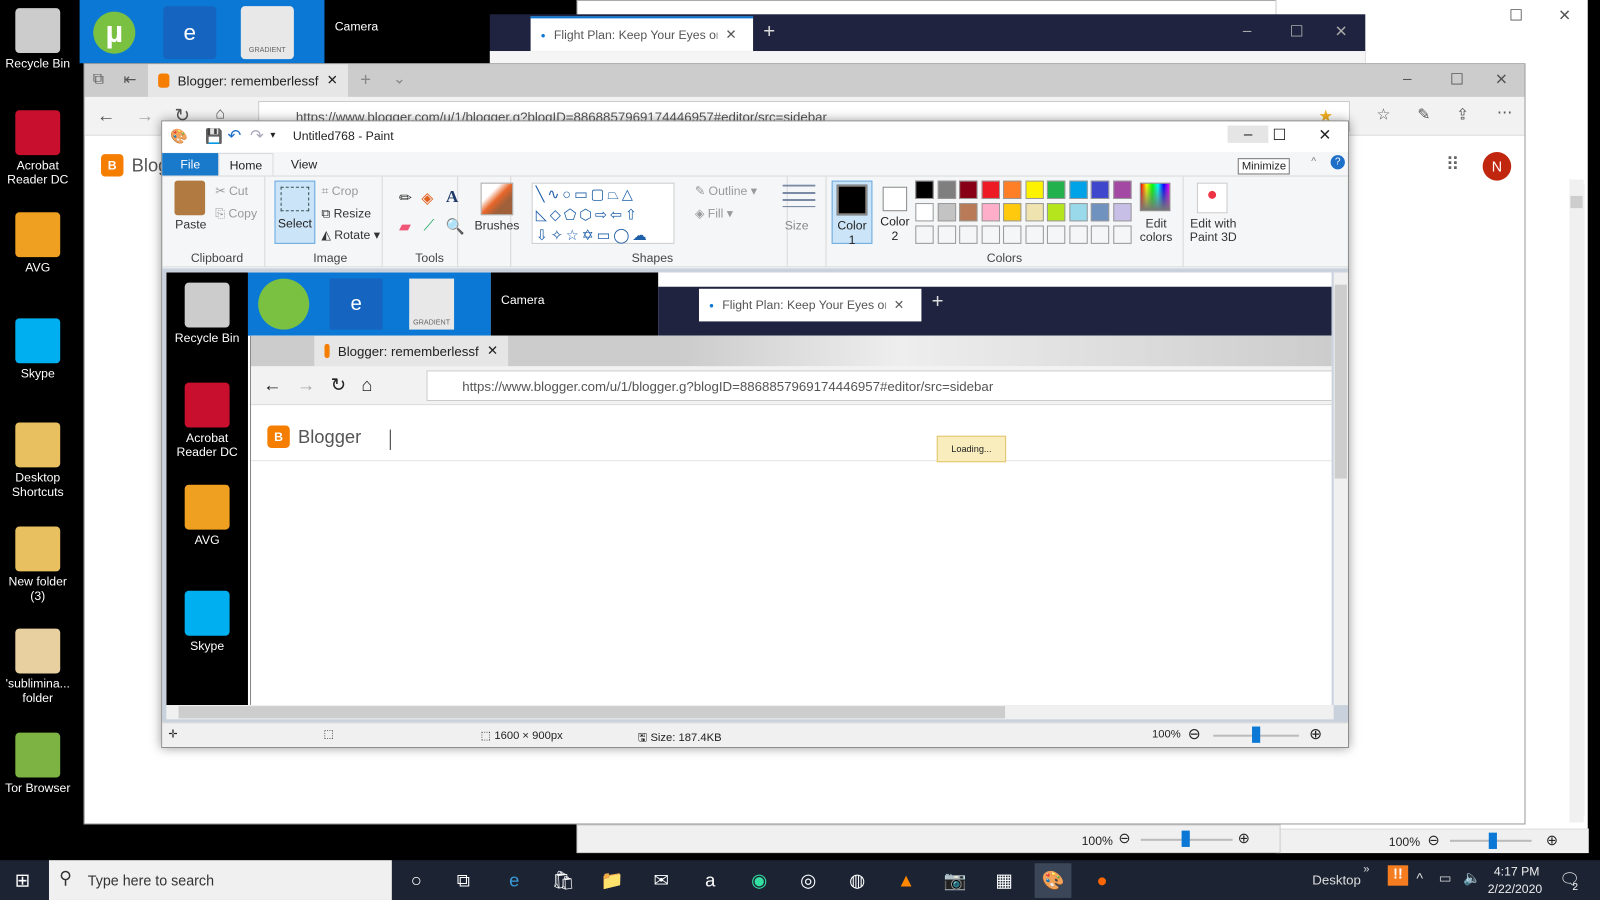 This screenshot has height=900, width=1600. Describe the element at coordinates (339, 191) in the screenshot. I see `crop-button: ⌗ Crop` at that location.